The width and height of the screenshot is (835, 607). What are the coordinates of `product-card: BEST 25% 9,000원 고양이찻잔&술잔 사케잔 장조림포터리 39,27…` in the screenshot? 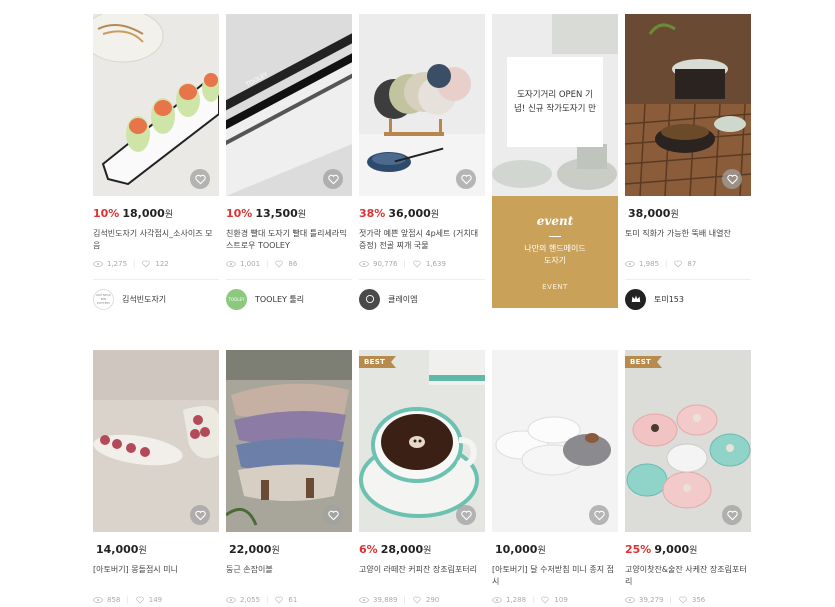 It's located at (688, 478).